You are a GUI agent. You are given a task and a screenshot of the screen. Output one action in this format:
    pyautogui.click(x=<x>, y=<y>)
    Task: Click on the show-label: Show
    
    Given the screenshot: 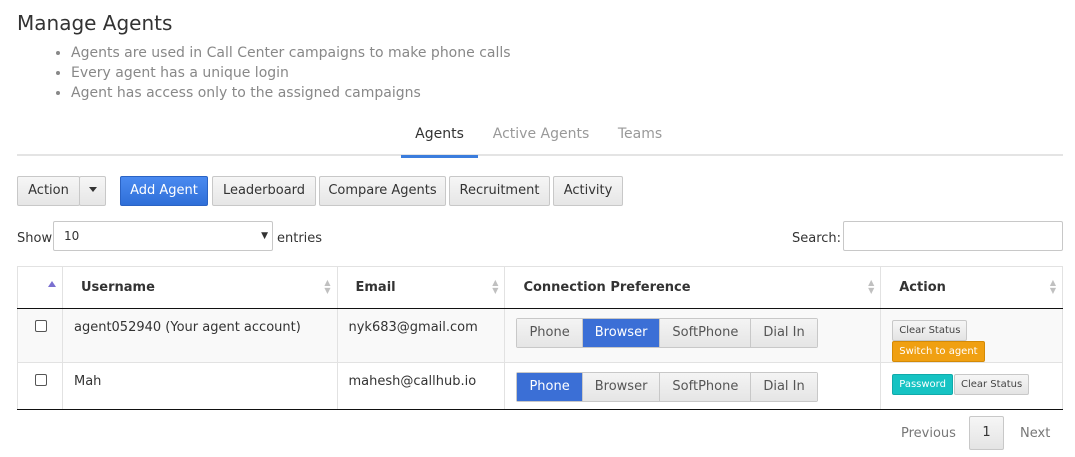 What is the action you would take?
    pyautogui.click(x=35, y=238)
    